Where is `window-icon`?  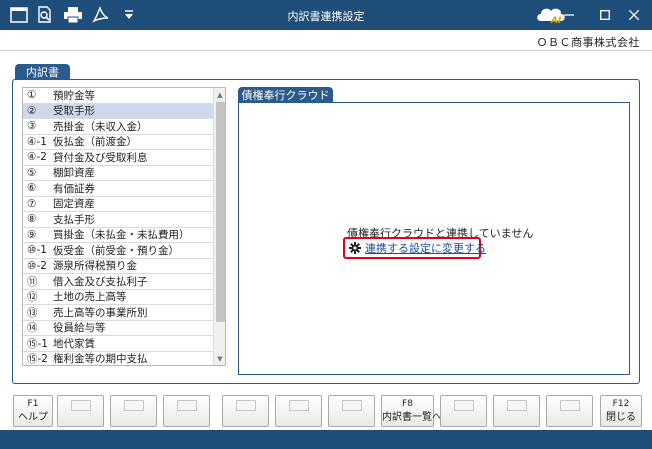
window-icon is located at coordinates (19, 15).